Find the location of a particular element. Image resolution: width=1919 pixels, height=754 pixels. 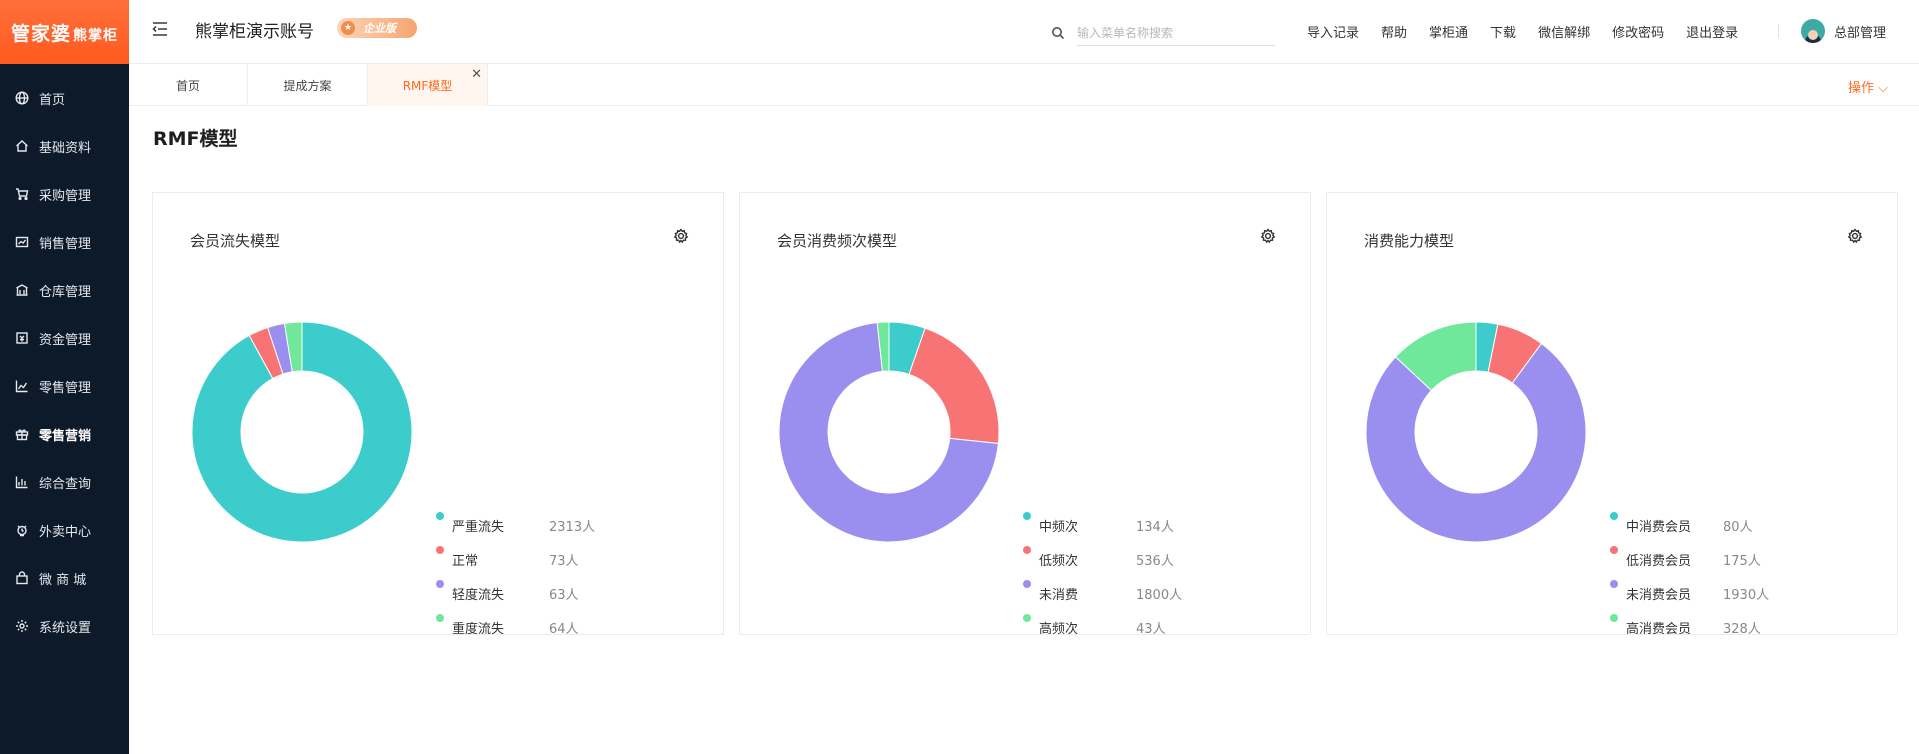

warehouse-icon is located at coordinates (22, 290).